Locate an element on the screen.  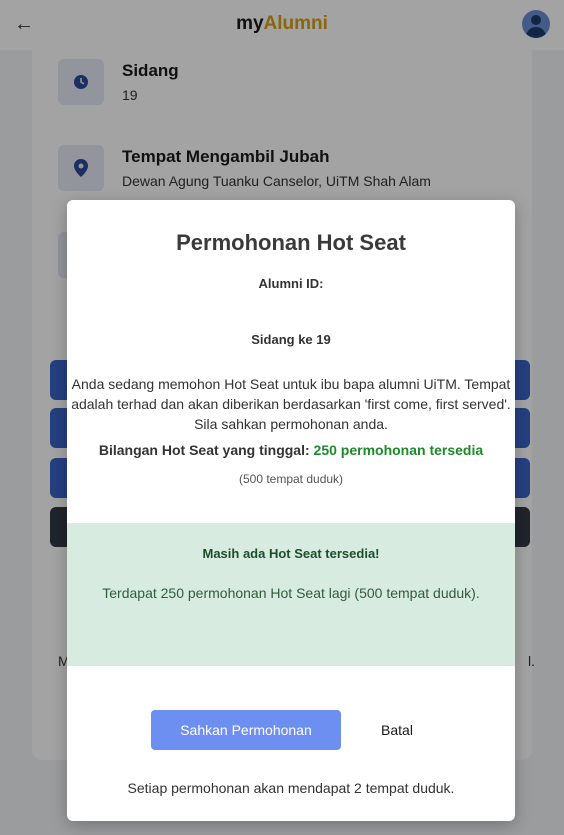
remaining-label: Bilangan Hot Seat yang tinggal: is located at coordinates (204, 450).